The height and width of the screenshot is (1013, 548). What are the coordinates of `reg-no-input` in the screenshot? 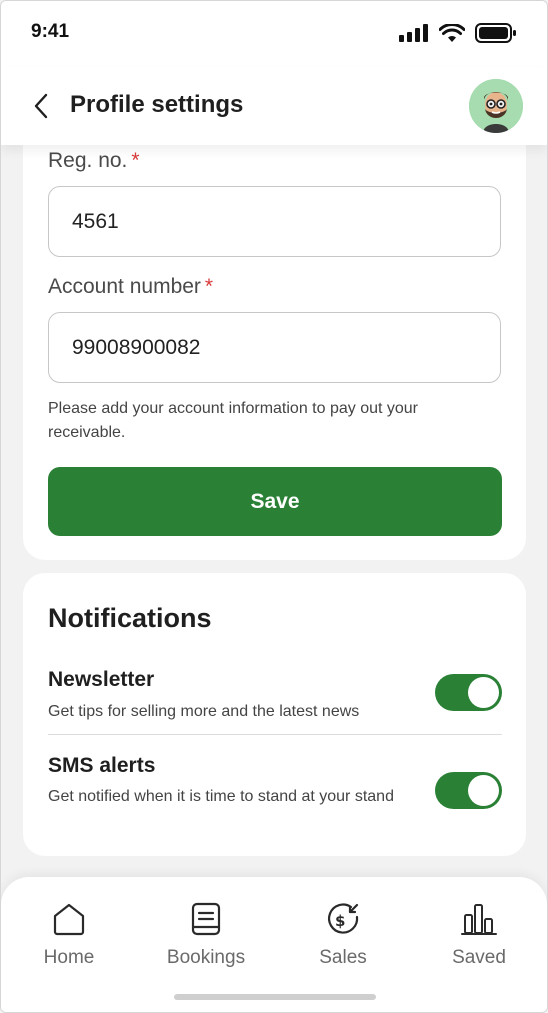 It's located at (274, 221).